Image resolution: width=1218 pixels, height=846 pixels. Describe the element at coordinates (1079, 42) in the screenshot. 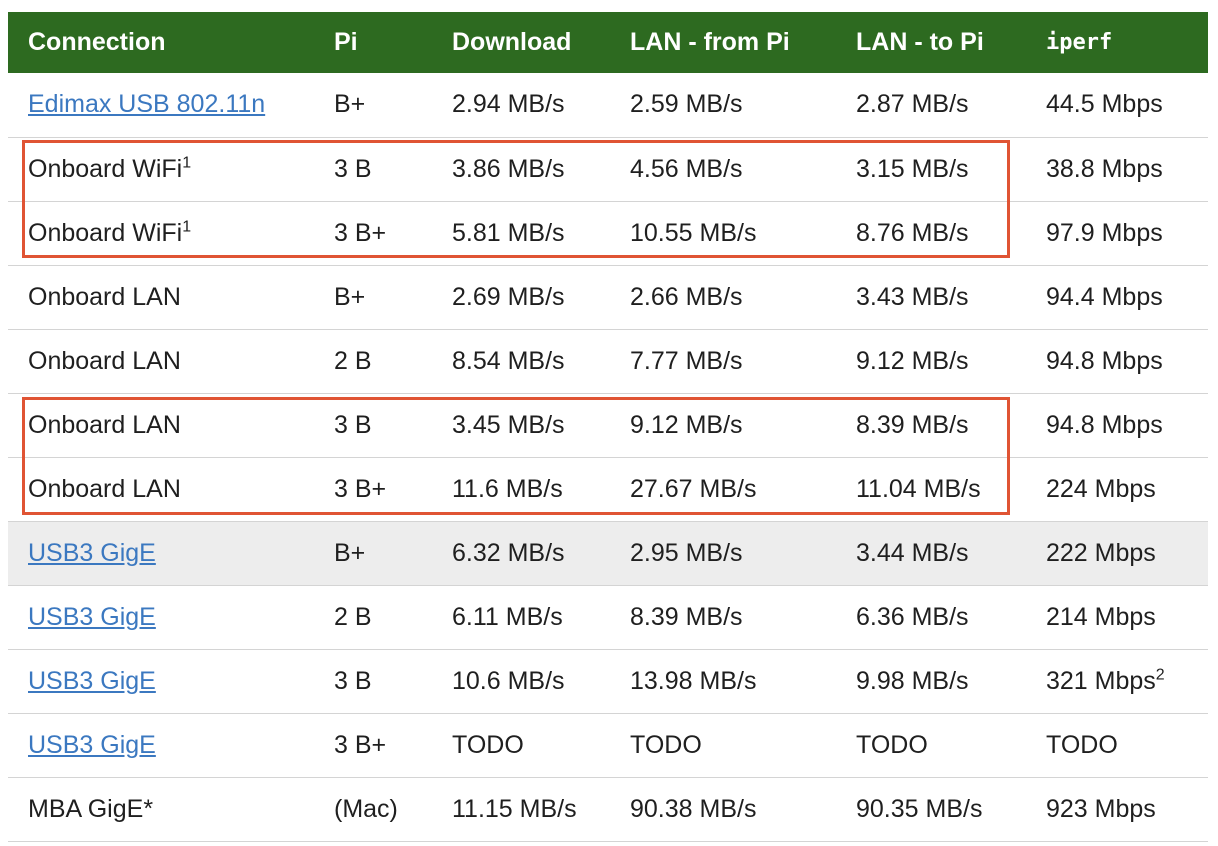

I see `header-iperf: iperf` at that location.